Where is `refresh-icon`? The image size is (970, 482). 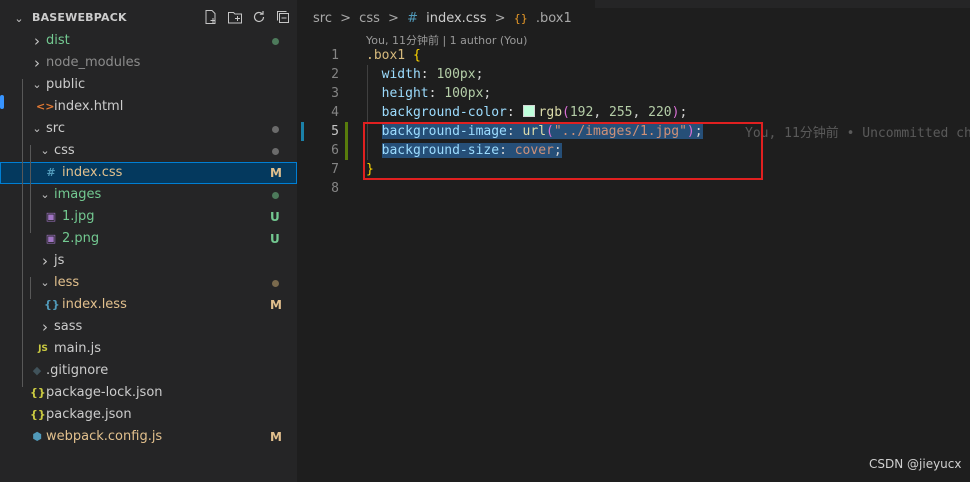 refresh-icon is located at coordinates (259, 18).